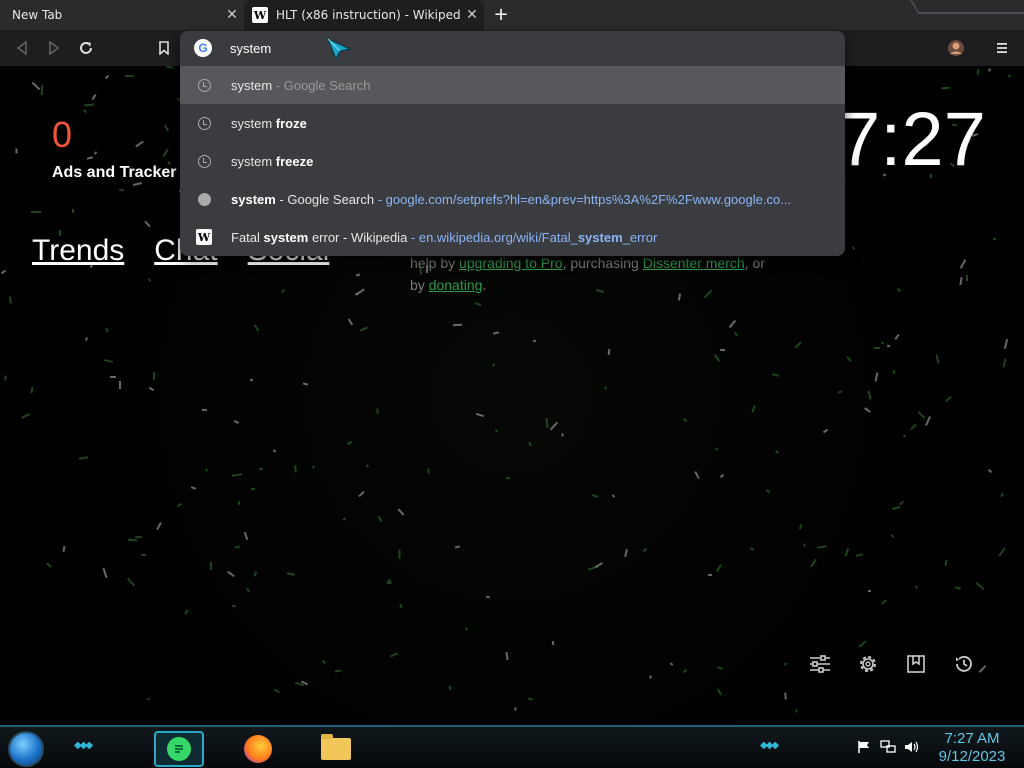 Image resolution: width=1024 pixels, height=768 pixels. I want to click on system-clock: 7:27 AM 9/12/2023, so click(972, 748).